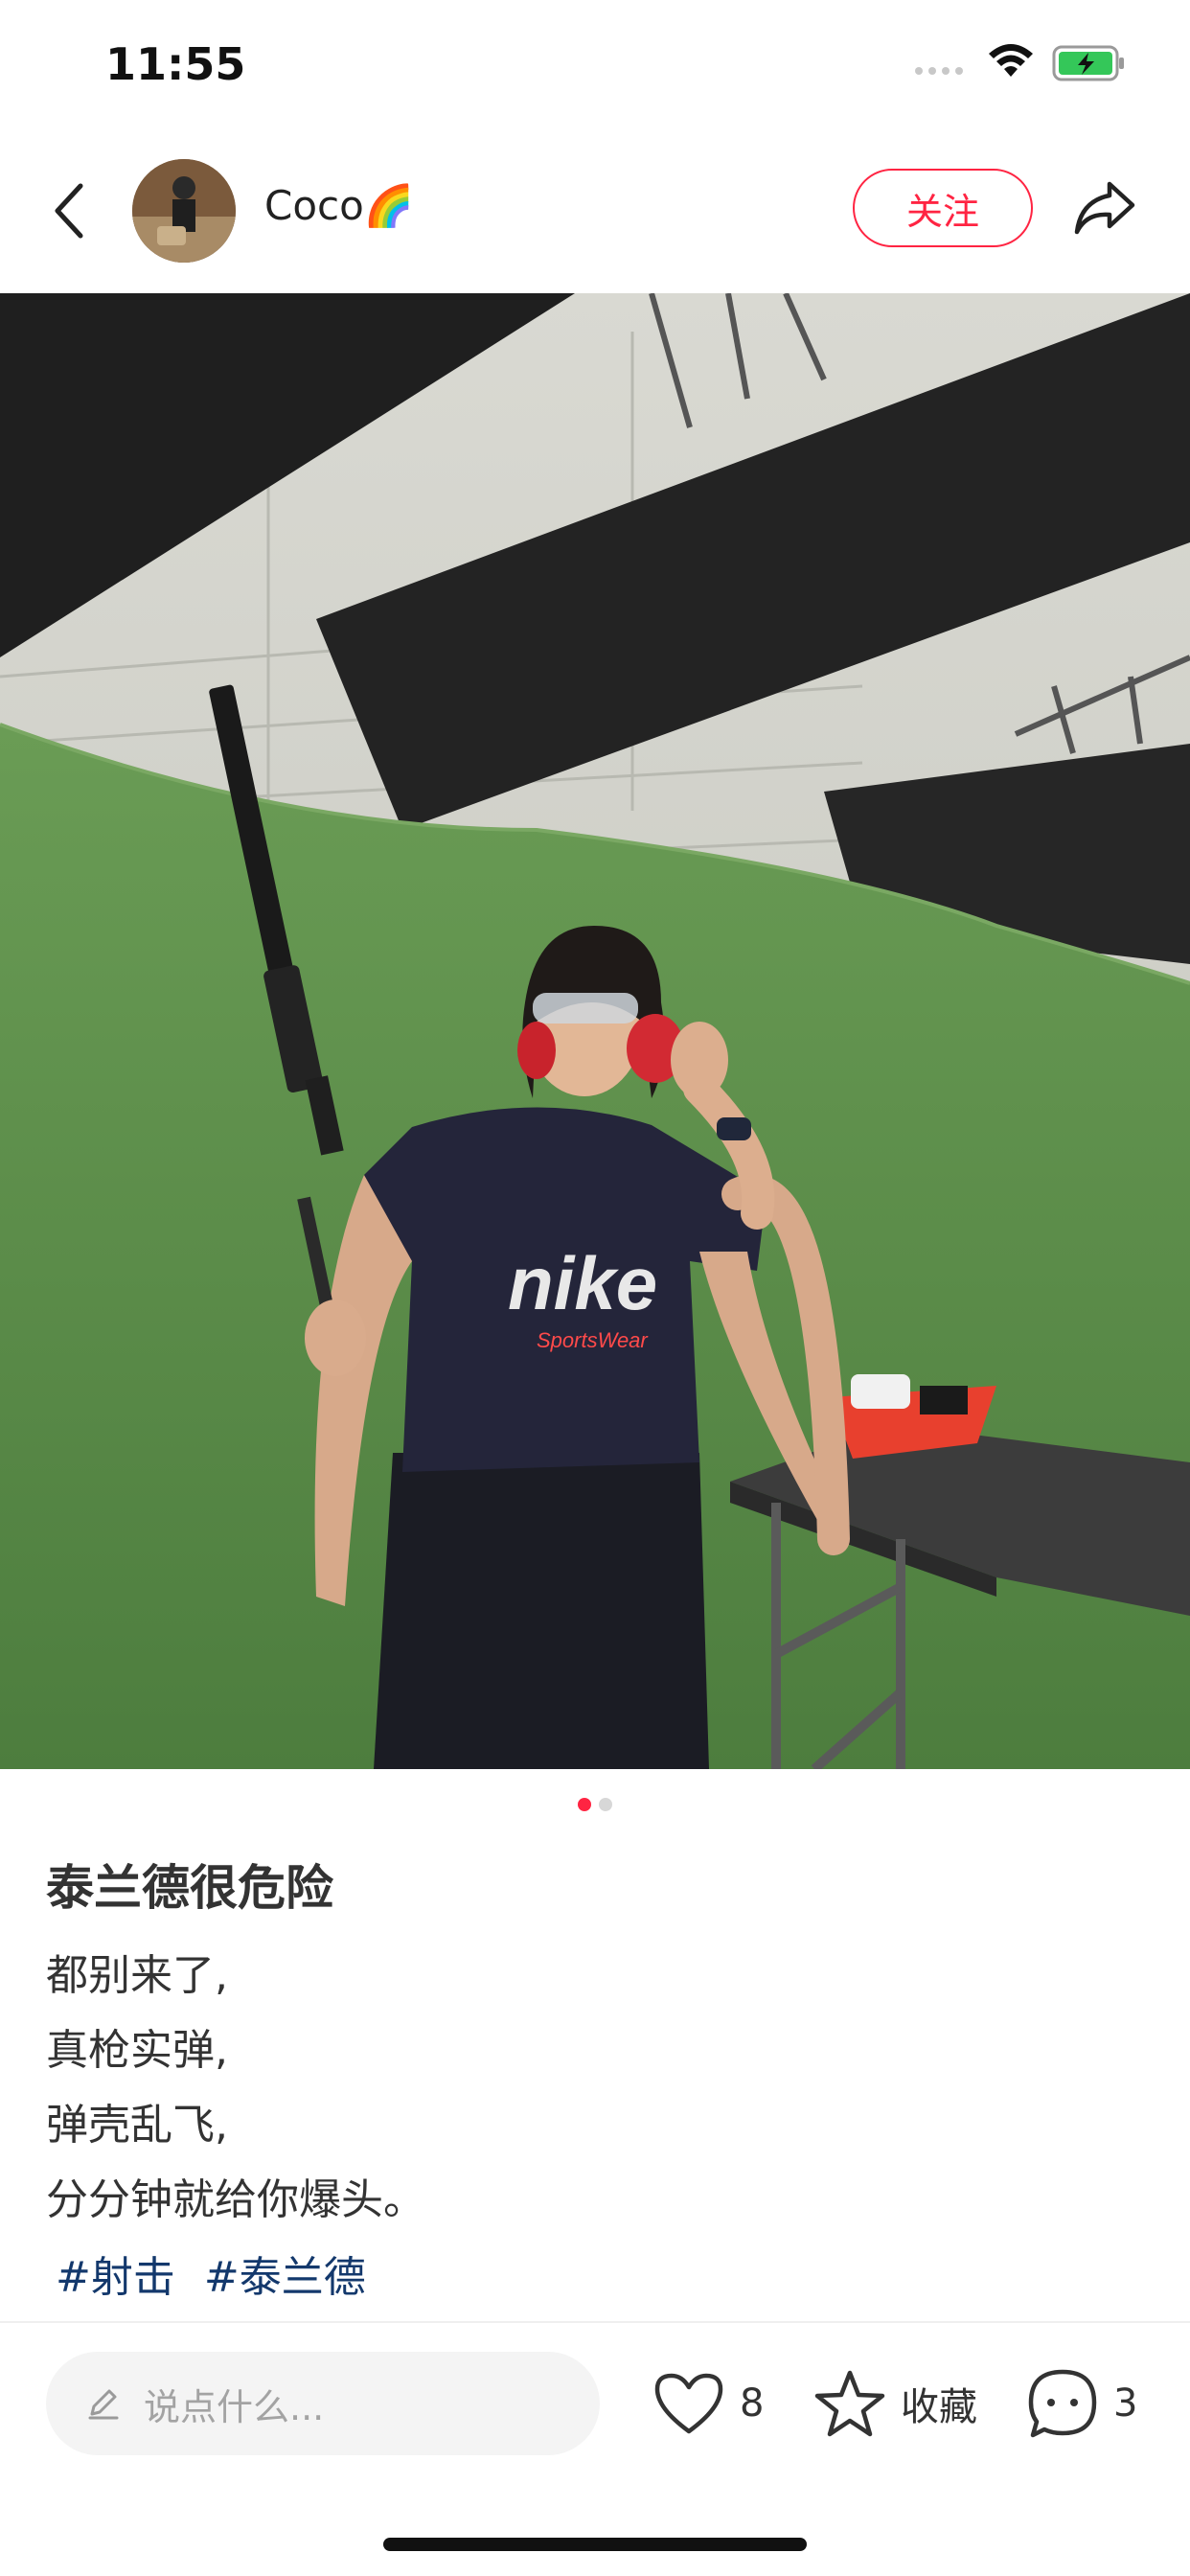 This screenshot has width=1190, height=2576. Describe the element at coordinates (103, 2404) in the screenshot. I see `pencil-icon` at that location.